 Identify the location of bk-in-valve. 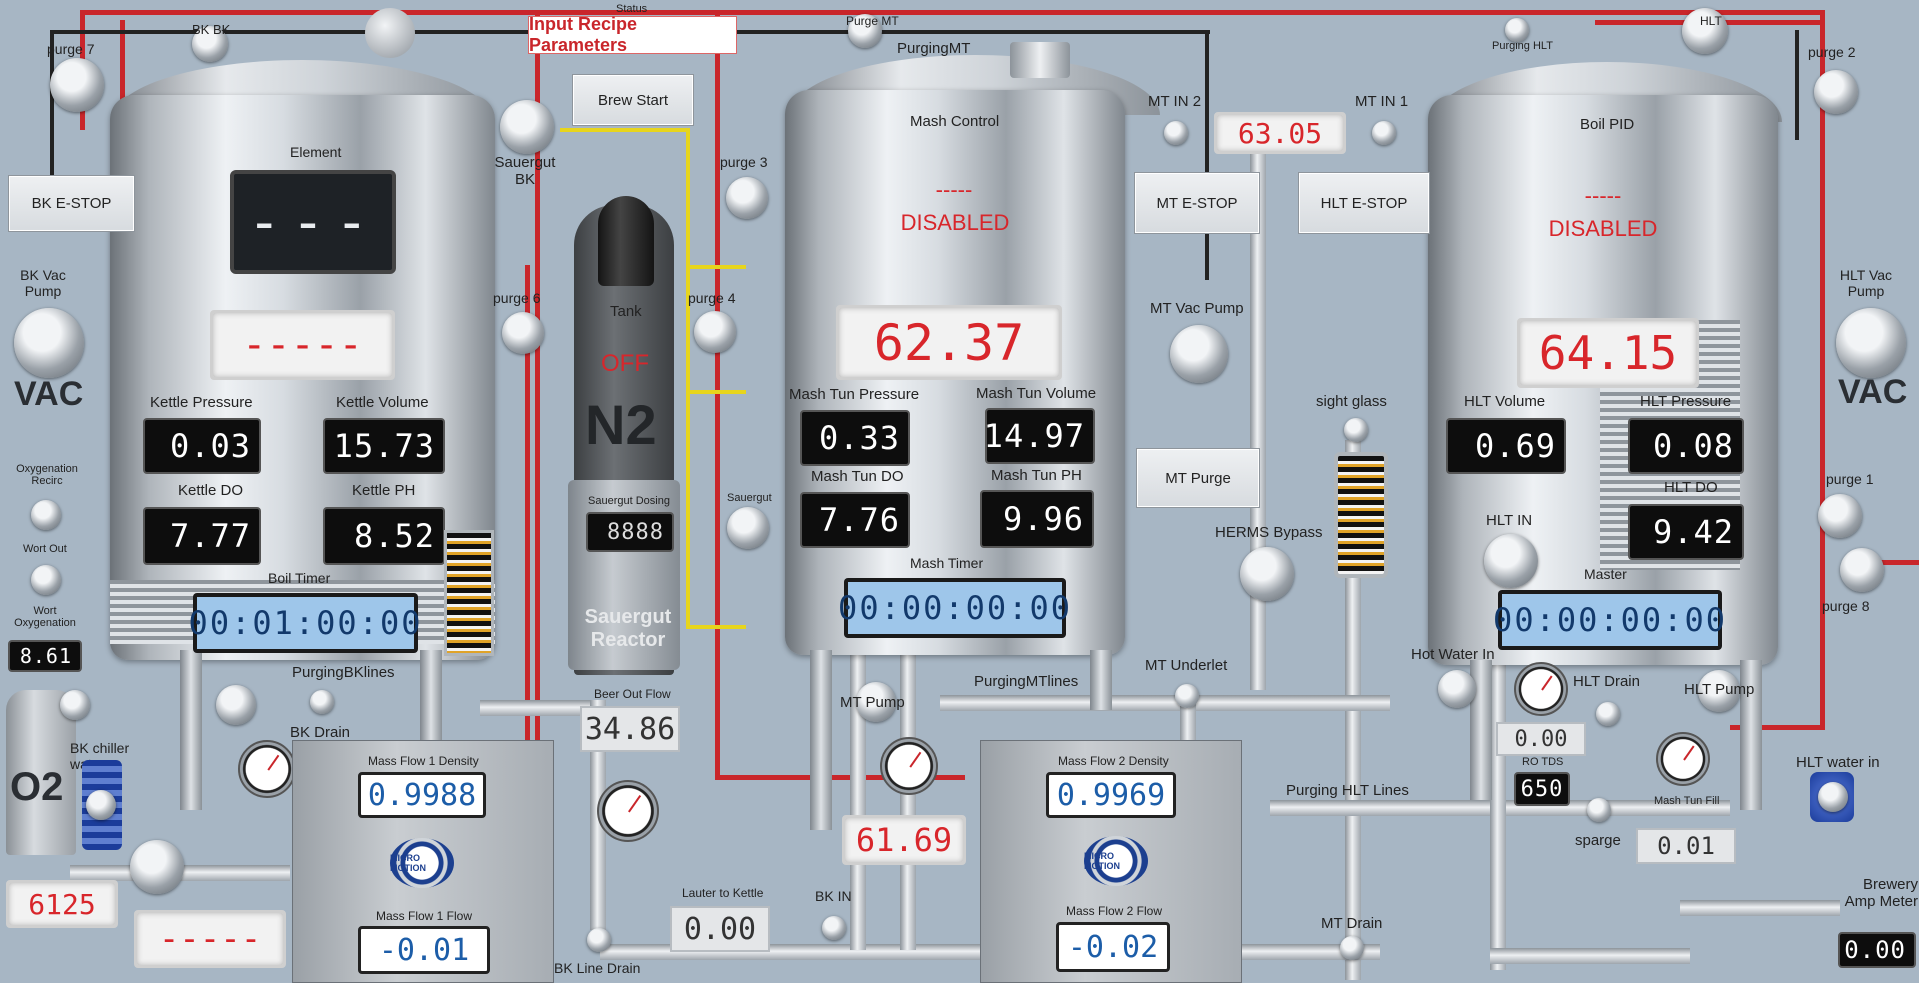
(834, 928).